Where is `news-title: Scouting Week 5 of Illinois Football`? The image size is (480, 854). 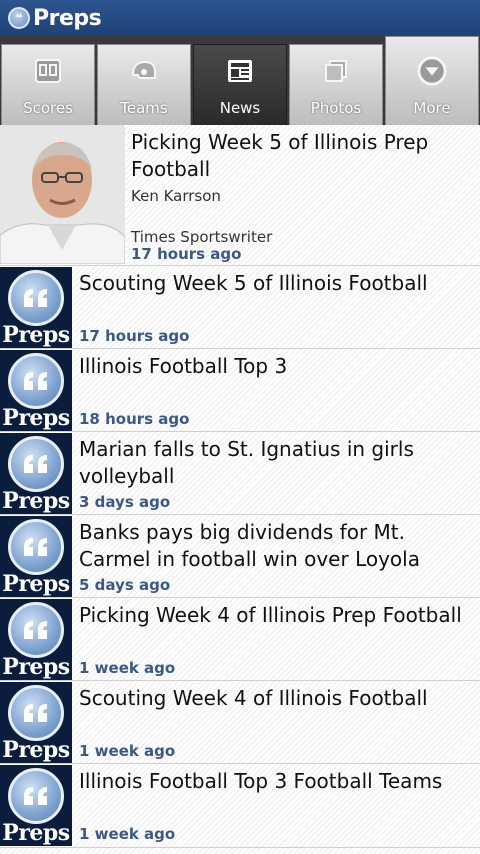 news-title: Scouting Week 5 of Illinois Football is located at coordinates (253, 283).